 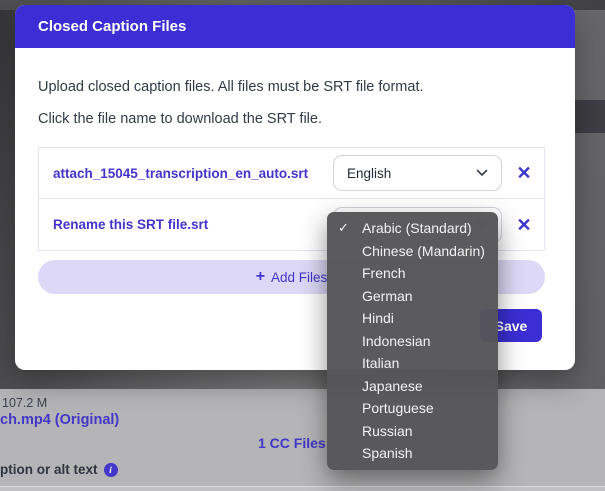 I want to click on dropdown-option-label: French, so click(x=384, y=273).